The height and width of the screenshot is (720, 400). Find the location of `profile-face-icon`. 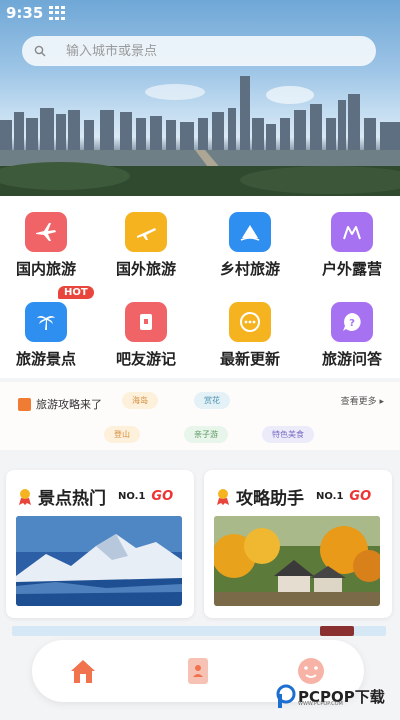

profile-face-icon is located at coordinates (311, 671).